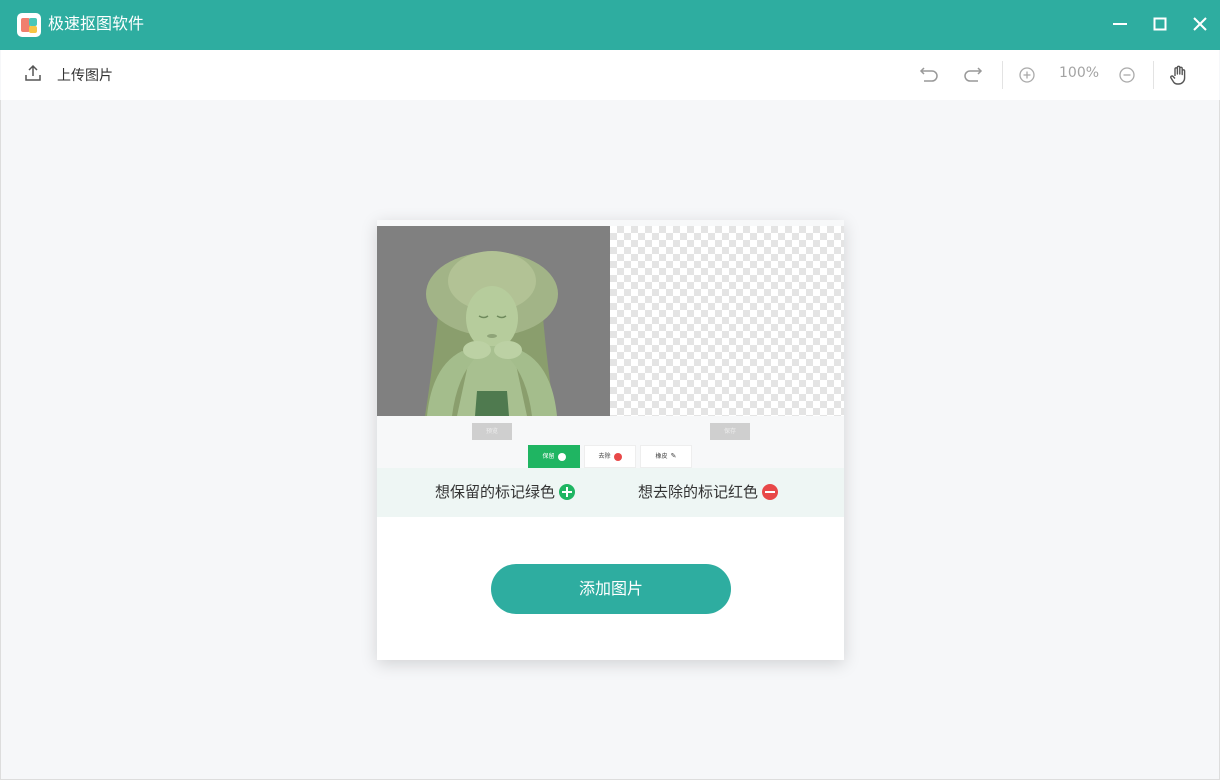 Image resolution: width=1220 pixels, height=780 pixels. I want to click on demo-preview-button: 预览, so click(492, 431).